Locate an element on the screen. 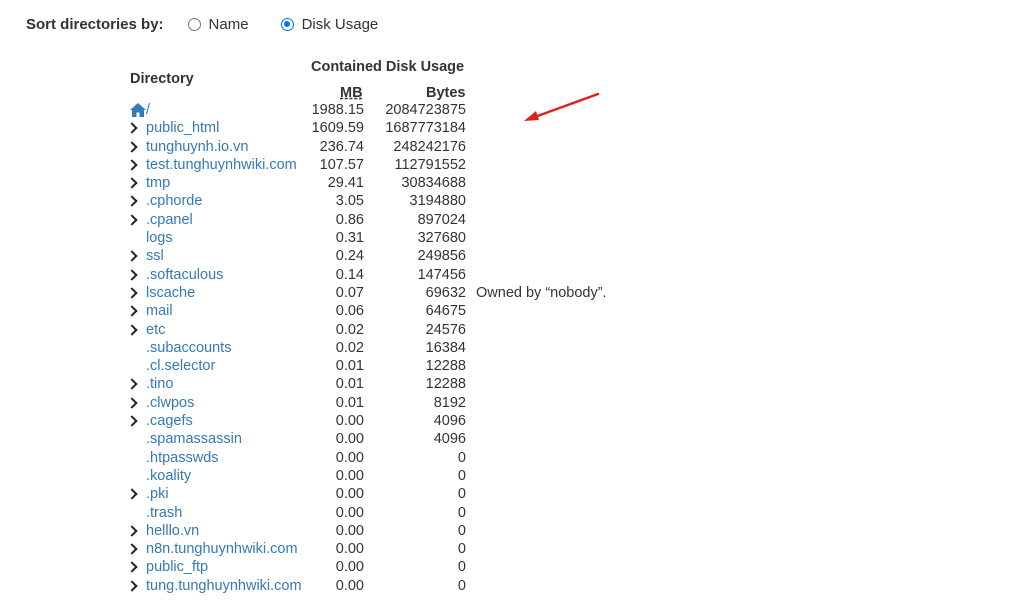  size-bytes: 2084723875 is located at coordinates (425, 110).